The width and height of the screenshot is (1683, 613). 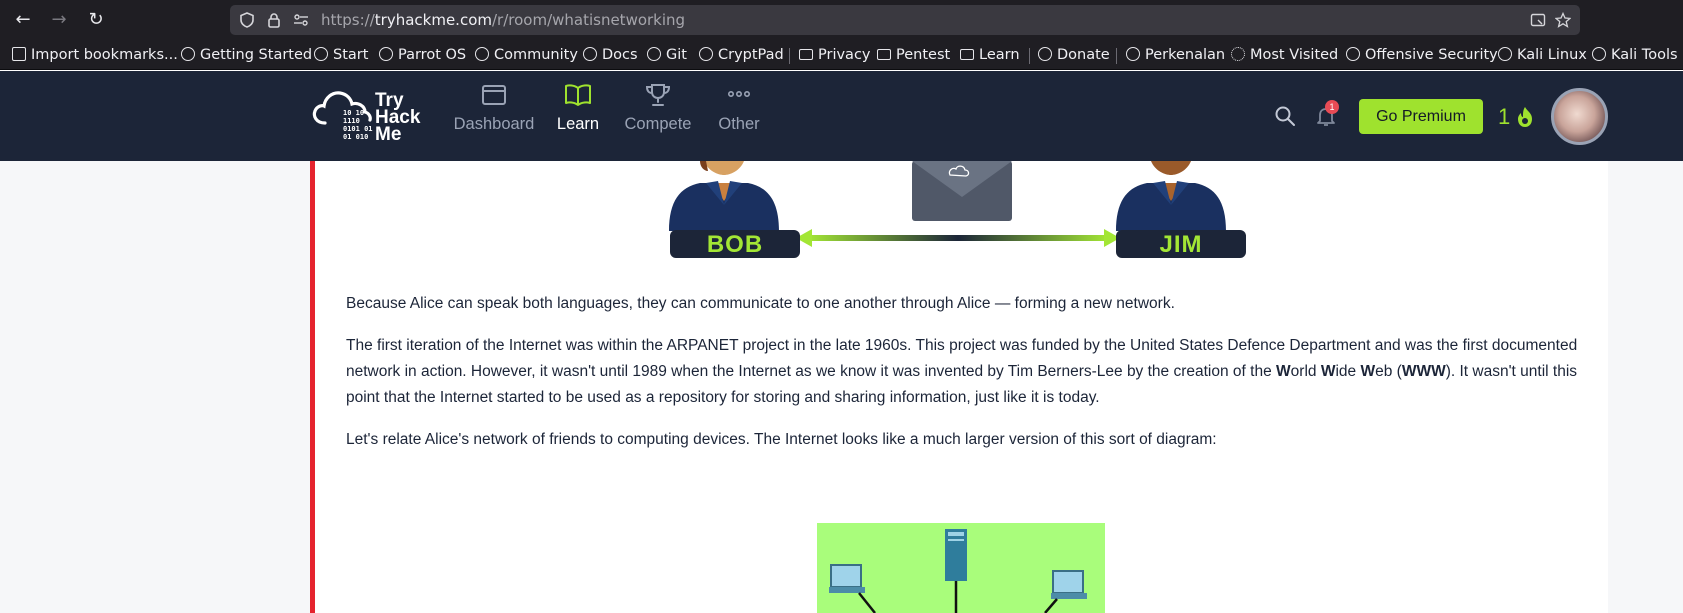 I want to click on shield-icon, so click(x=247, y=20).